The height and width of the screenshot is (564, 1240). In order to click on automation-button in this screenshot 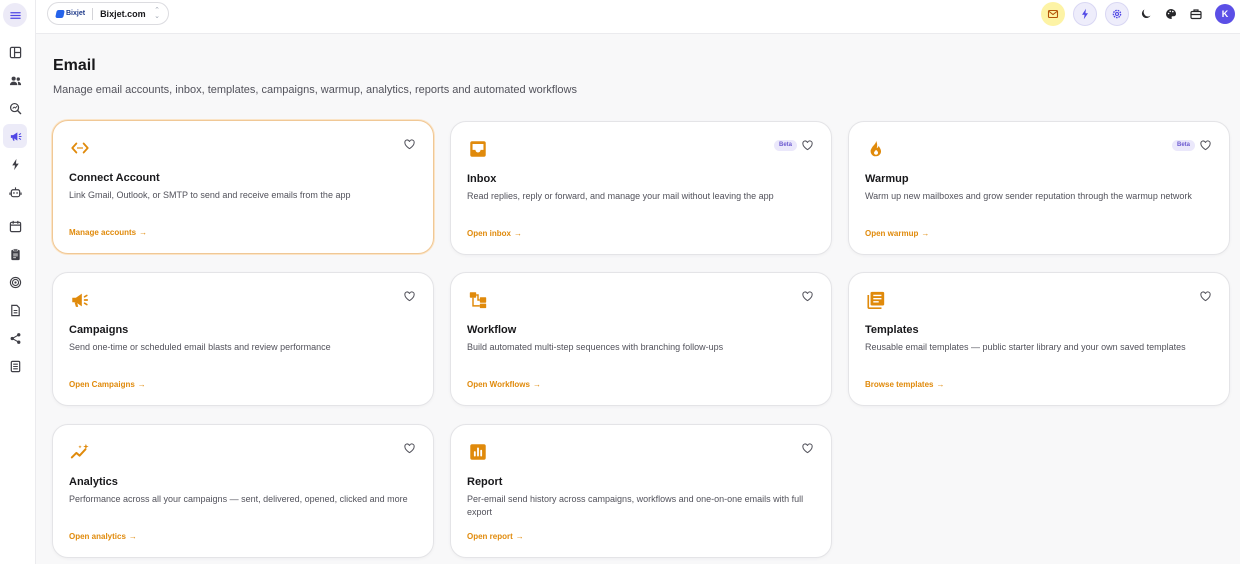, I will do `click(1085, 14)`.